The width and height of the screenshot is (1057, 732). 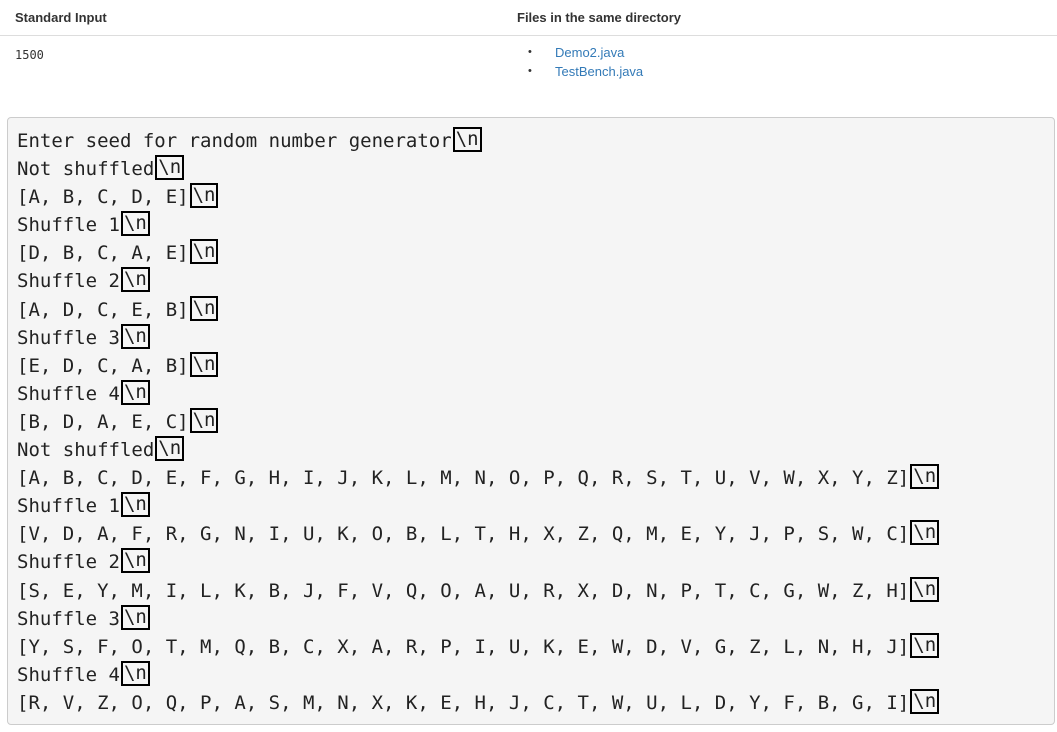 I want to click on file-list: • Demo2.java • TestBench.java, so click(x=585, y=62).